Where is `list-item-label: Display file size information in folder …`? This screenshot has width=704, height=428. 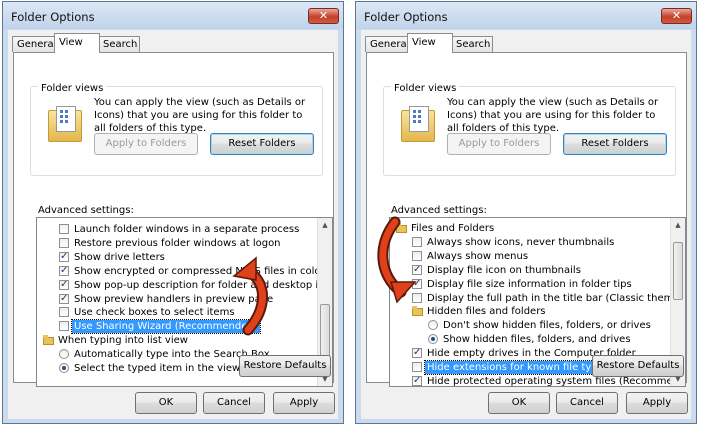 list-item-label: Display file size information in folder … is located at coordinates (529, 284).